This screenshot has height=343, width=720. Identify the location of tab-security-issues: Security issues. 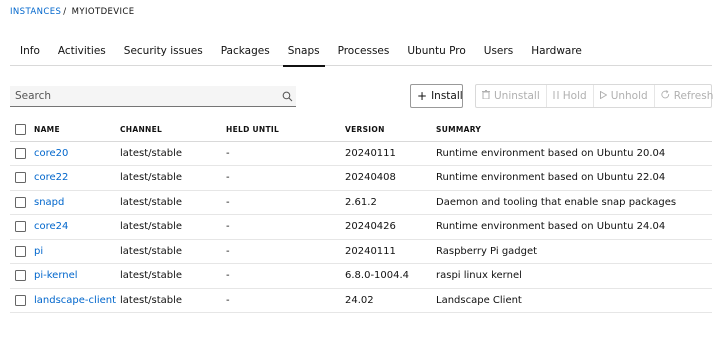
(163, 55).